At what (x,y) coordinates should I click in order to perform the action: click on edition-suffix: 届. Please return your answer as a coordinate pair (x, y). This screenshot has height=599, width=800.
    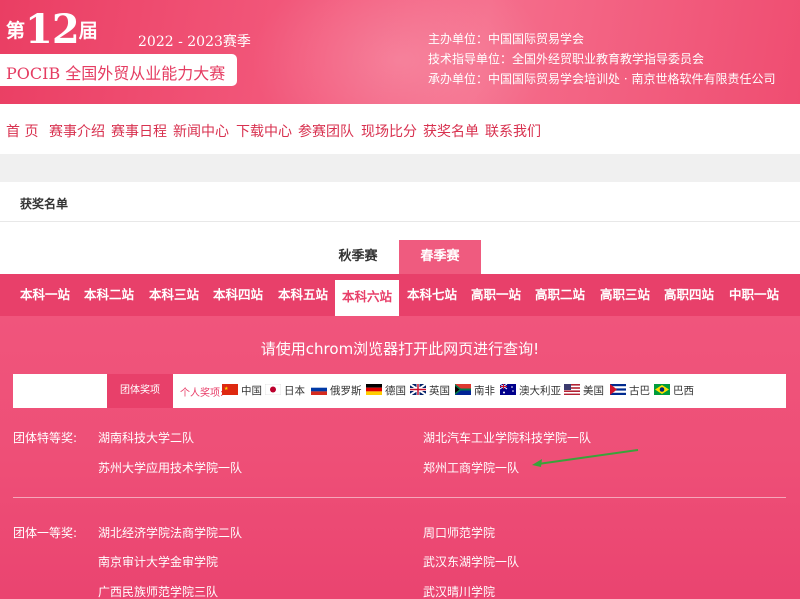
    Looking at the image, I should click on (88, 31).